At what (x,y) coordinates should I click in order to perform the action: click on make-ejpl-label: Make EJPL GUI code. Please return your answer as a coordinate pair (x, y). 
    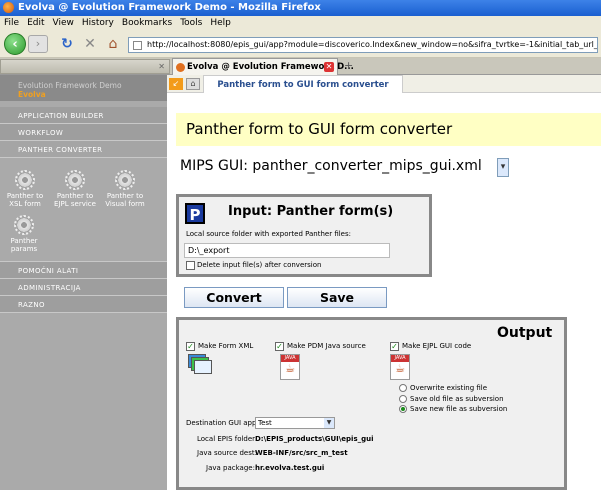
    Looking at the image, I should click on (437, 346).